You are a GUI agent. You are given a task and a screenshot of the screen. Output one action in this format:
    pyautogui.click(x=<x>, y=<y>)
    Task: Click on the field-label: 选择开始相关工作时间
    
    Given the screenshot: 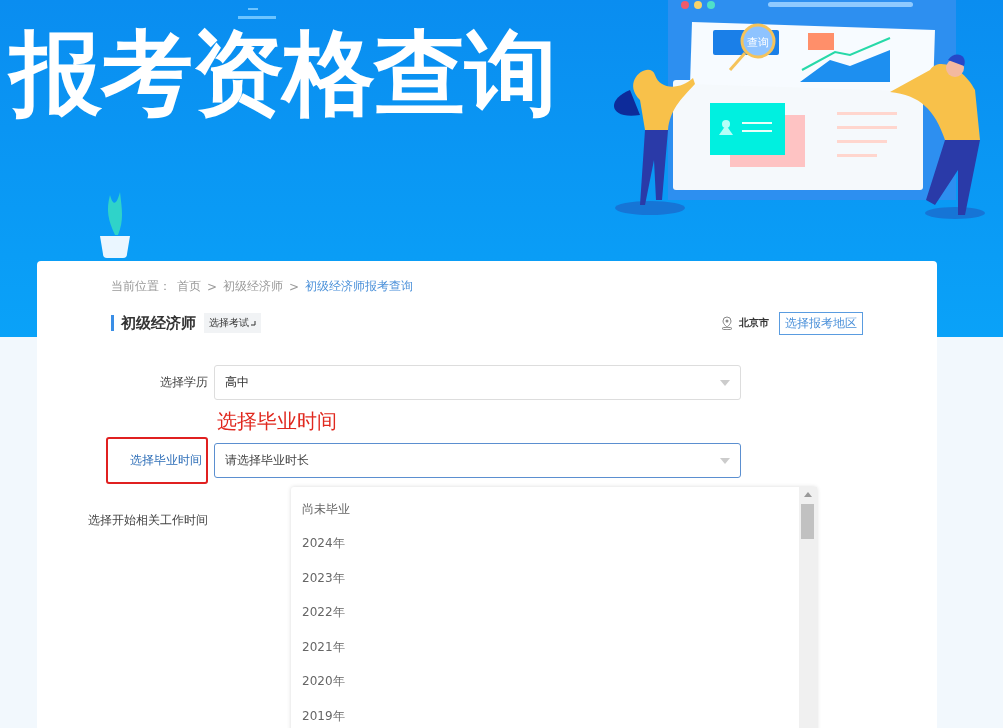 What is the action you would take?
    pyautogui.click(x=148, y=520)
    